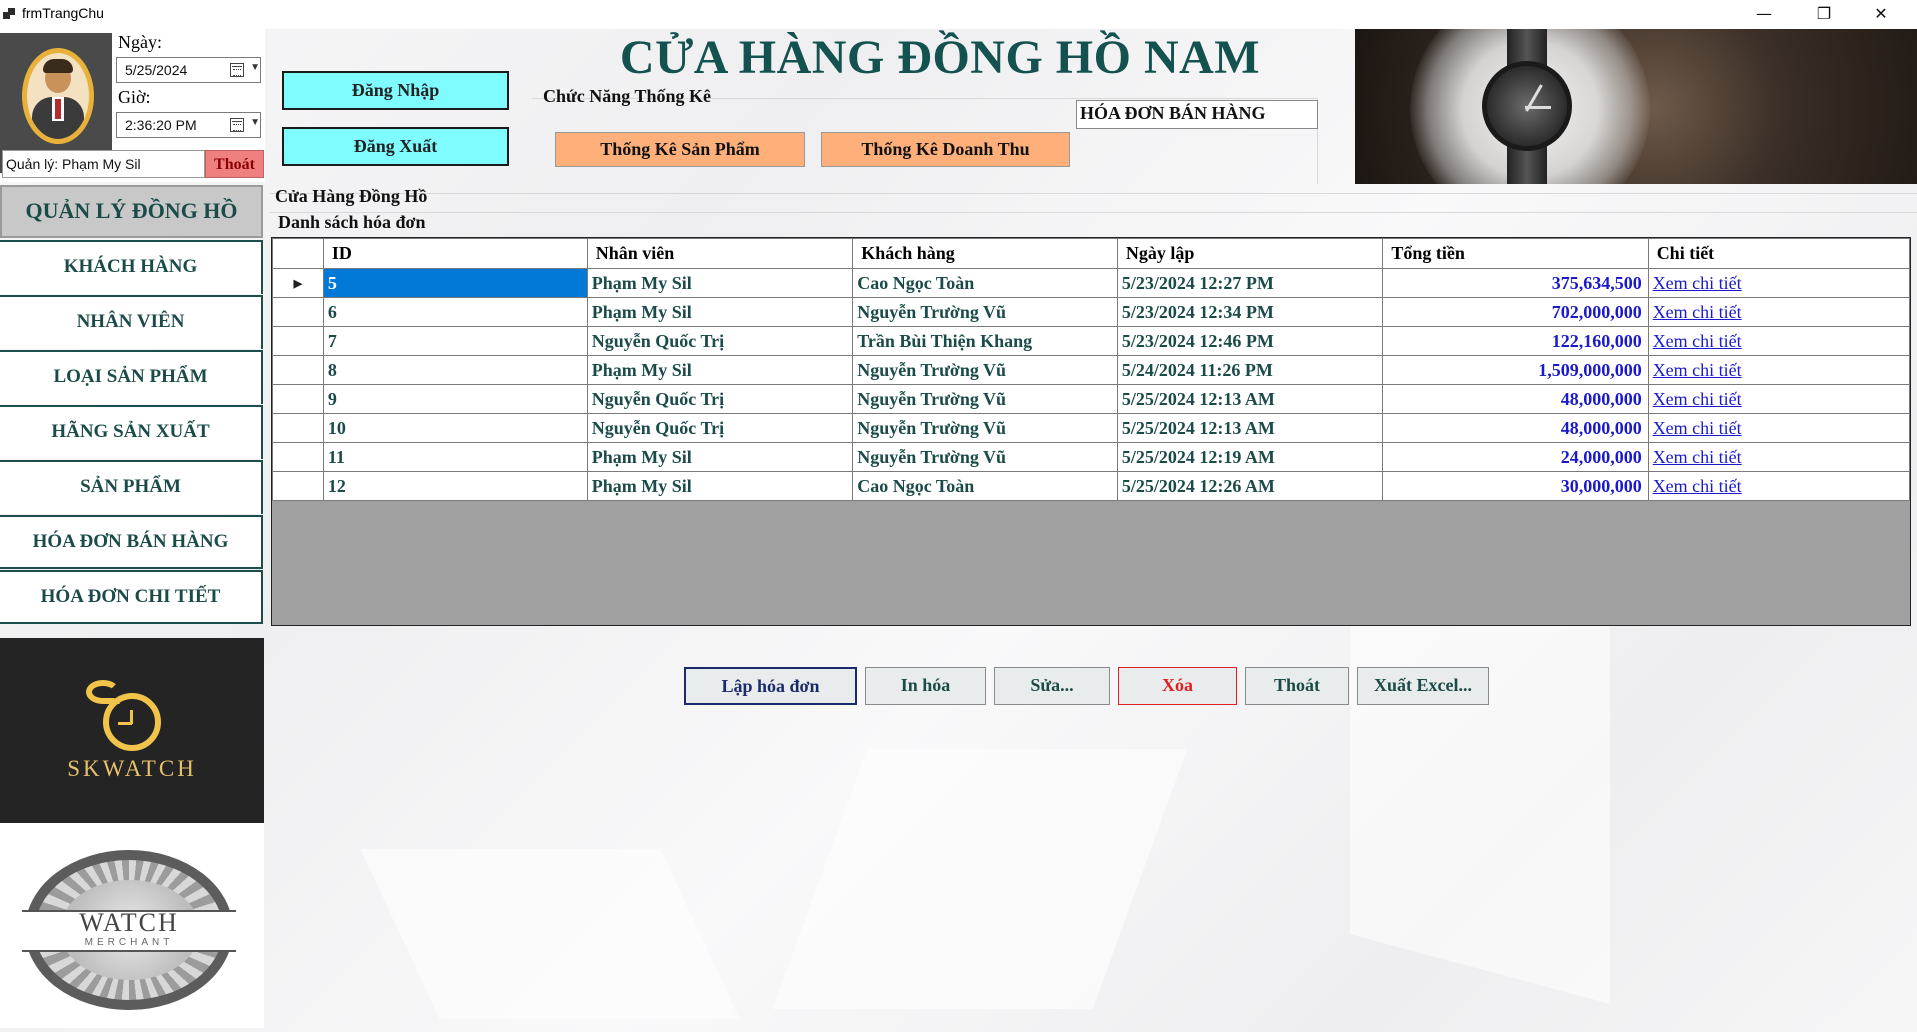 The height and width of the screenshot is (1032, 1917). Describe the element at coordinates (1250, 370) in the screenshot. I see `cell-date: 5/24/2024 11:26 PM` at that location.